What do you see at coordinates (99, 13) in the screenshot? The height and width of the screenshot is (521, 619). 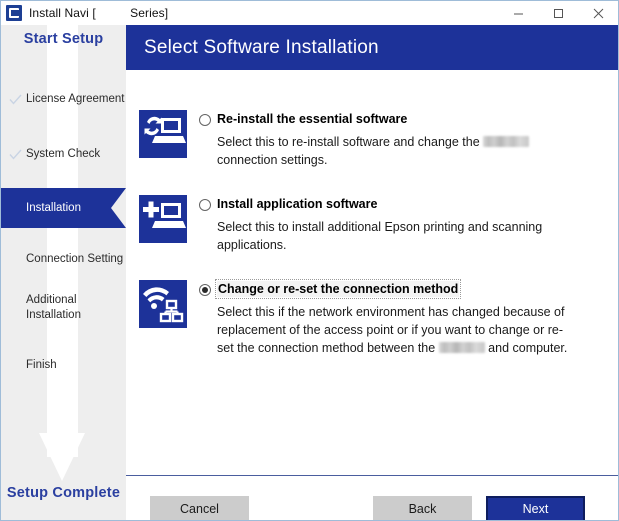 I see `window-title: Install Navi [ Series]` at bounding box center [99, 13].